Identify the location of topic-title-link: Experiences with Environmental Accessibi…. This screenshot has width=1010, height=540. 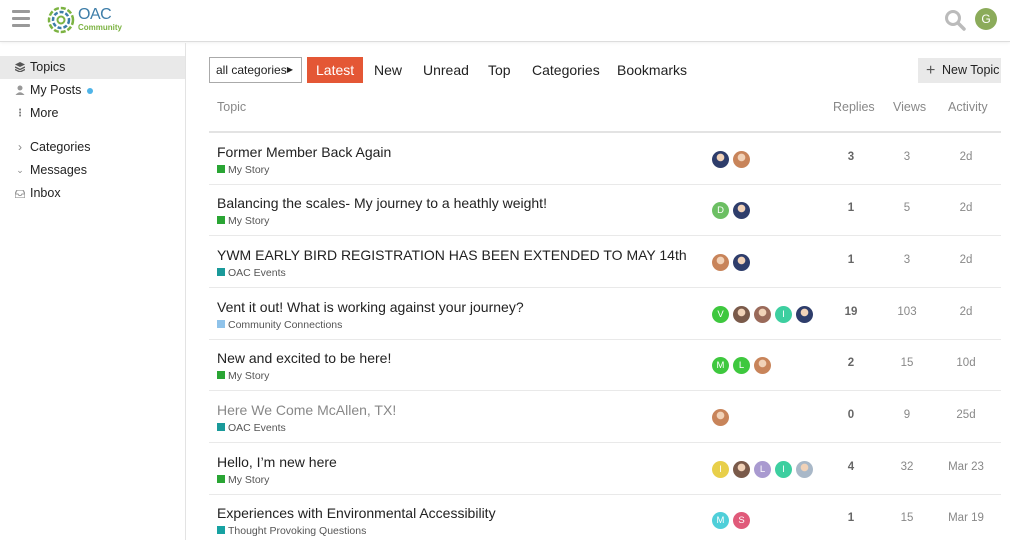
(356, 513).